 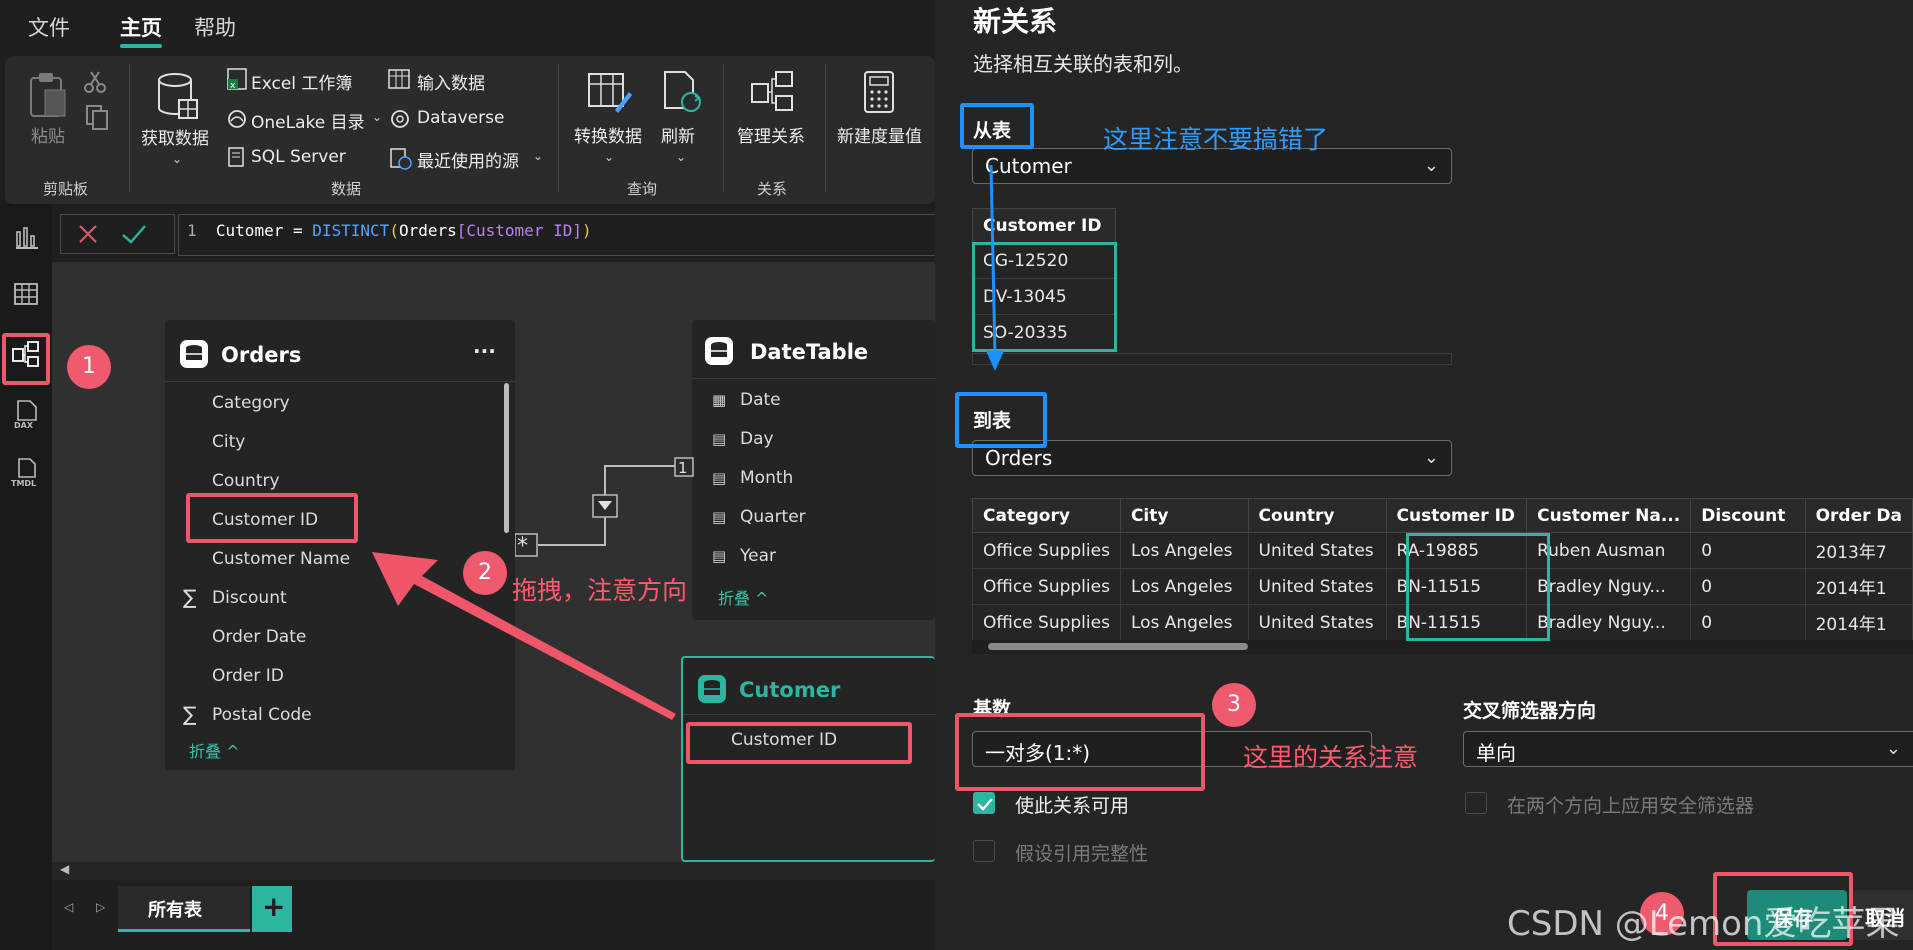 I want to click on paste-icon, so click(x=48, y=95).